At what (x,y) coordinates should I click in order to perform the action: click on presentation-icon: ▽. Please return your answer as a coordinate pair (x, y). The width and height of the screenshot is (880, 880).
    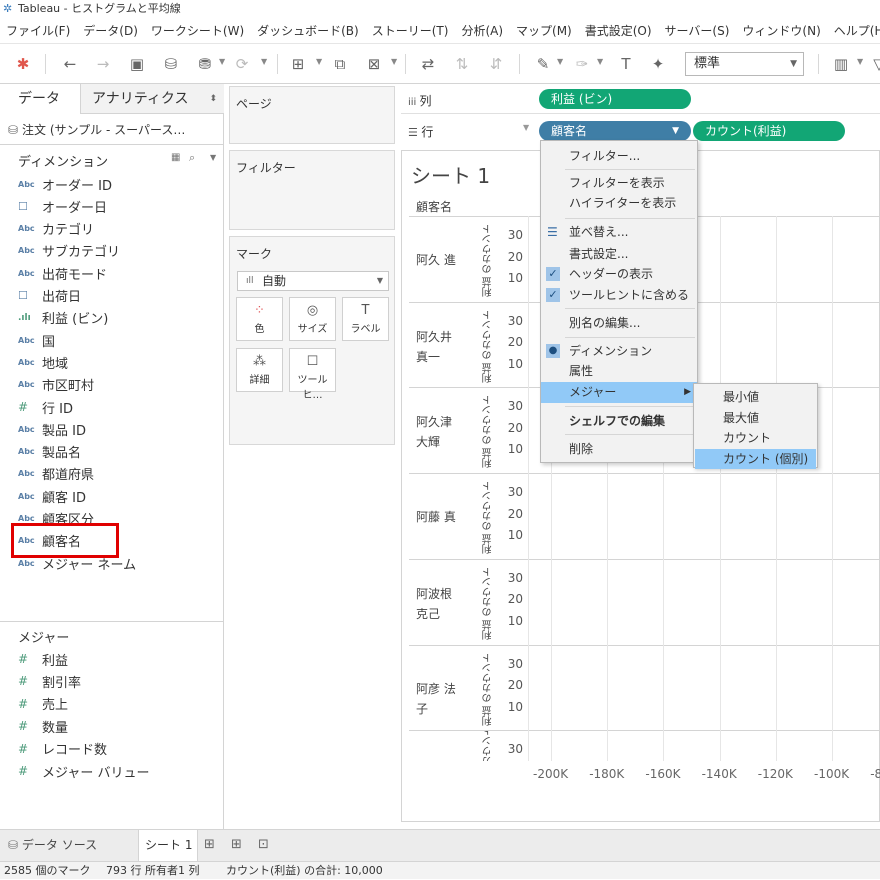
    Looking at the image, I should click on (875, 64).